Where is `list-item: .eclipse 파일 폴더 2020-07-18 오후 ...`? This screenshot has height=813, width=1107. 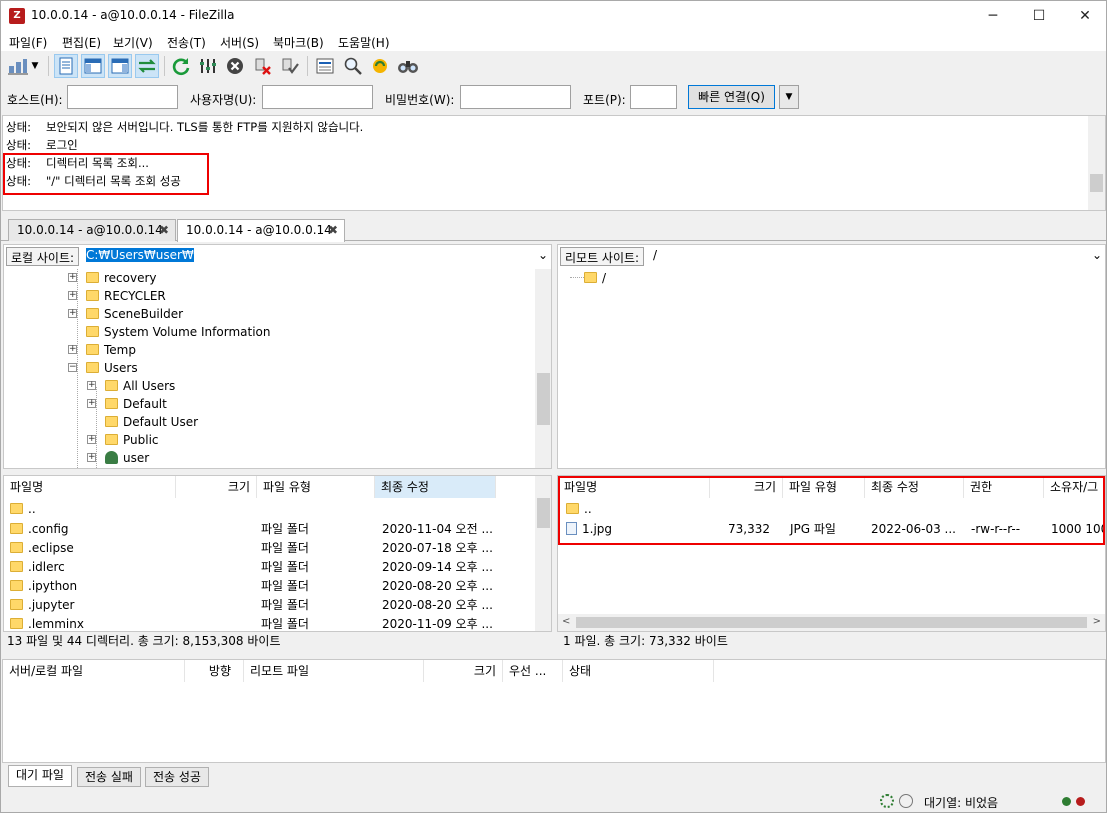 list-item: .eclipse 파일 폴더 2020-07-18 오후 ... is located at coordinates (253, 548).